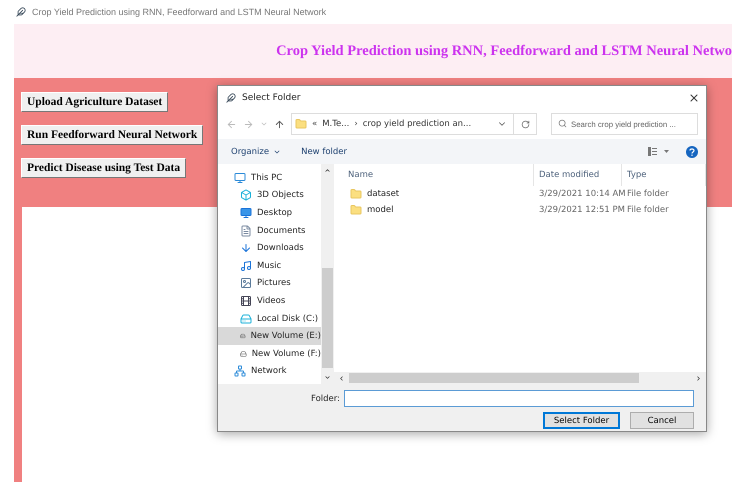  I want to click on nav-item: 3D Objects, so click(269, 195).